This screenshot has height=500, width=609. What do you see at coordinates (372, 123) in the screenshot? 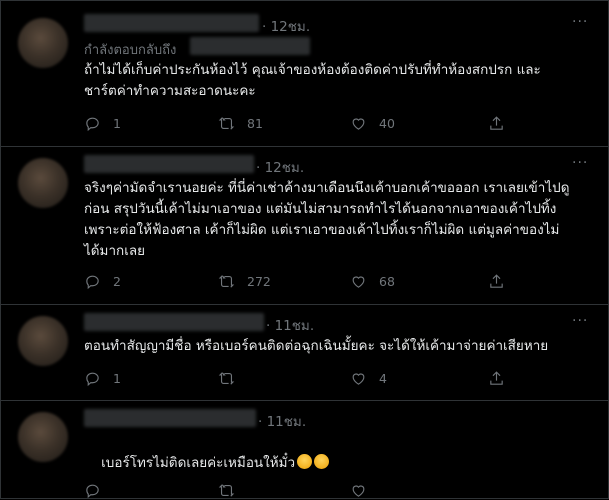
I see `like-button: 40` at bounding box center [372, 123].